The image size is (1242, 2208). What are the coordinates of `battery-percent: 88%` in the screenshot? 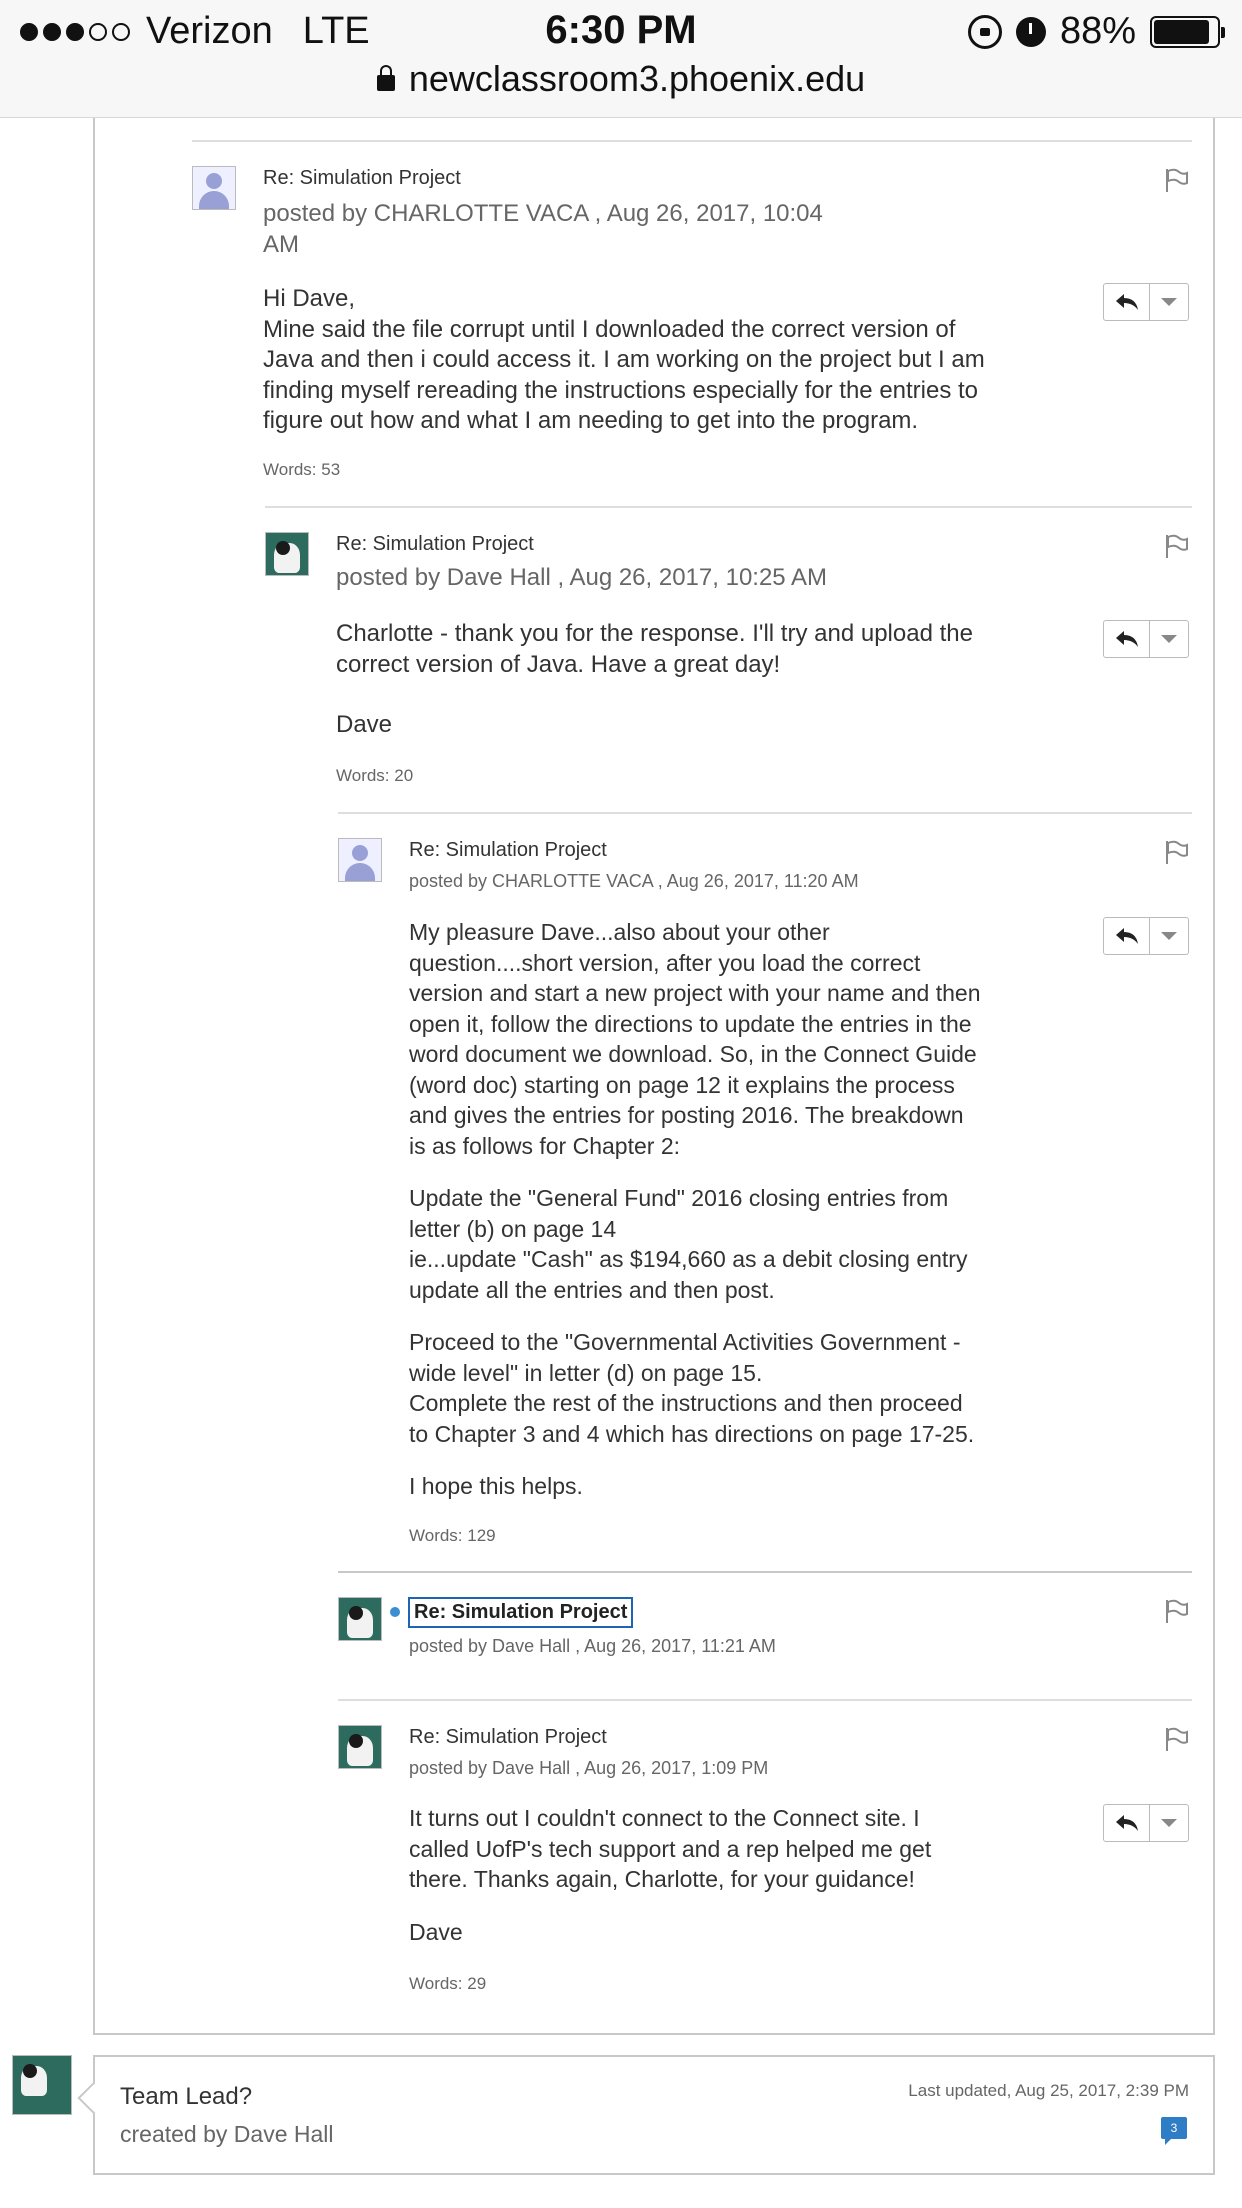 It's located at (1097, 31).